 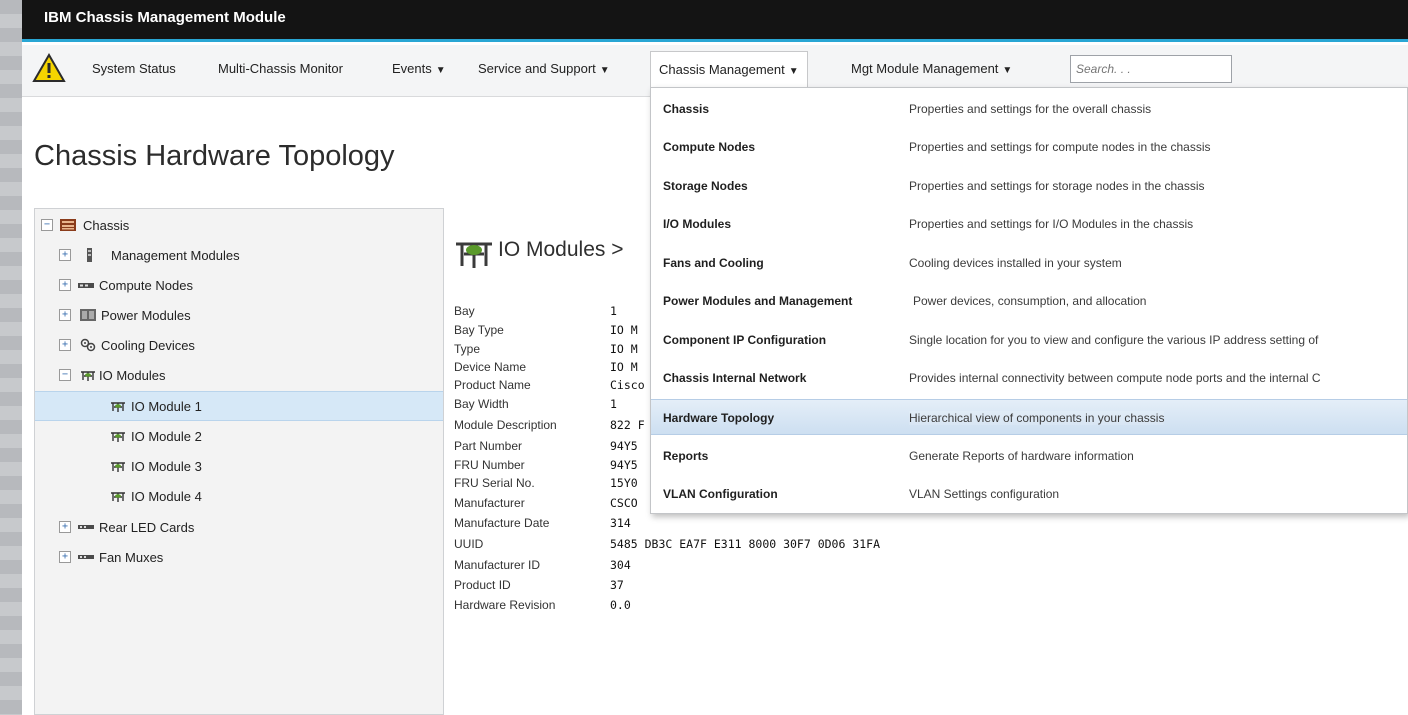 I want to click on dropdown-item-label: Fans and Cooling, so click(x=713, y=263).